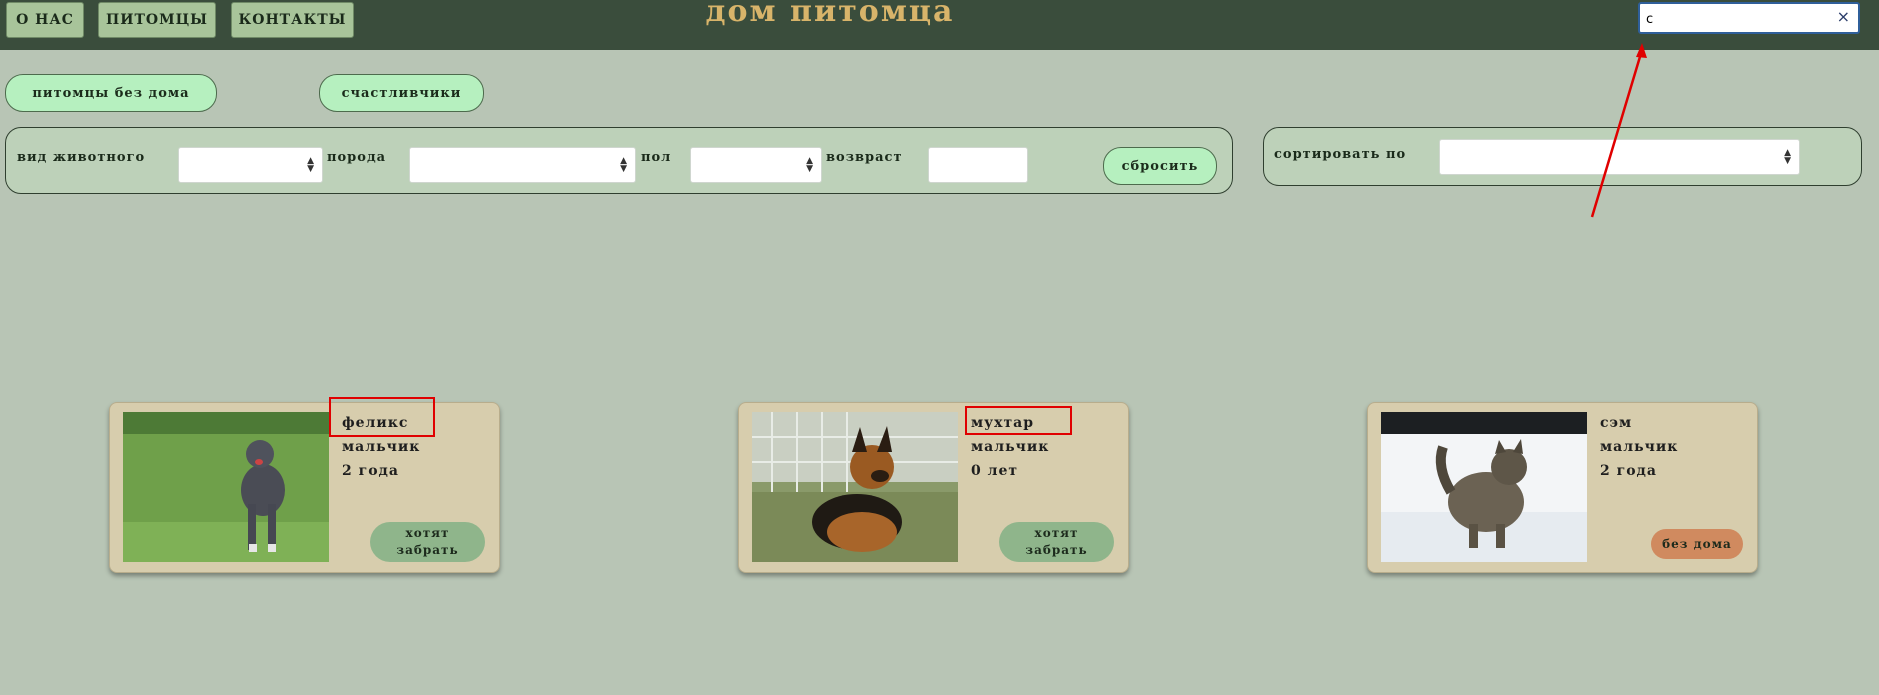 The image size is (1879, 695). What do you see at coordinates (830, 14) in the screenshot?
I see `site-title: дом питомца` at bounding box center [830, 14].